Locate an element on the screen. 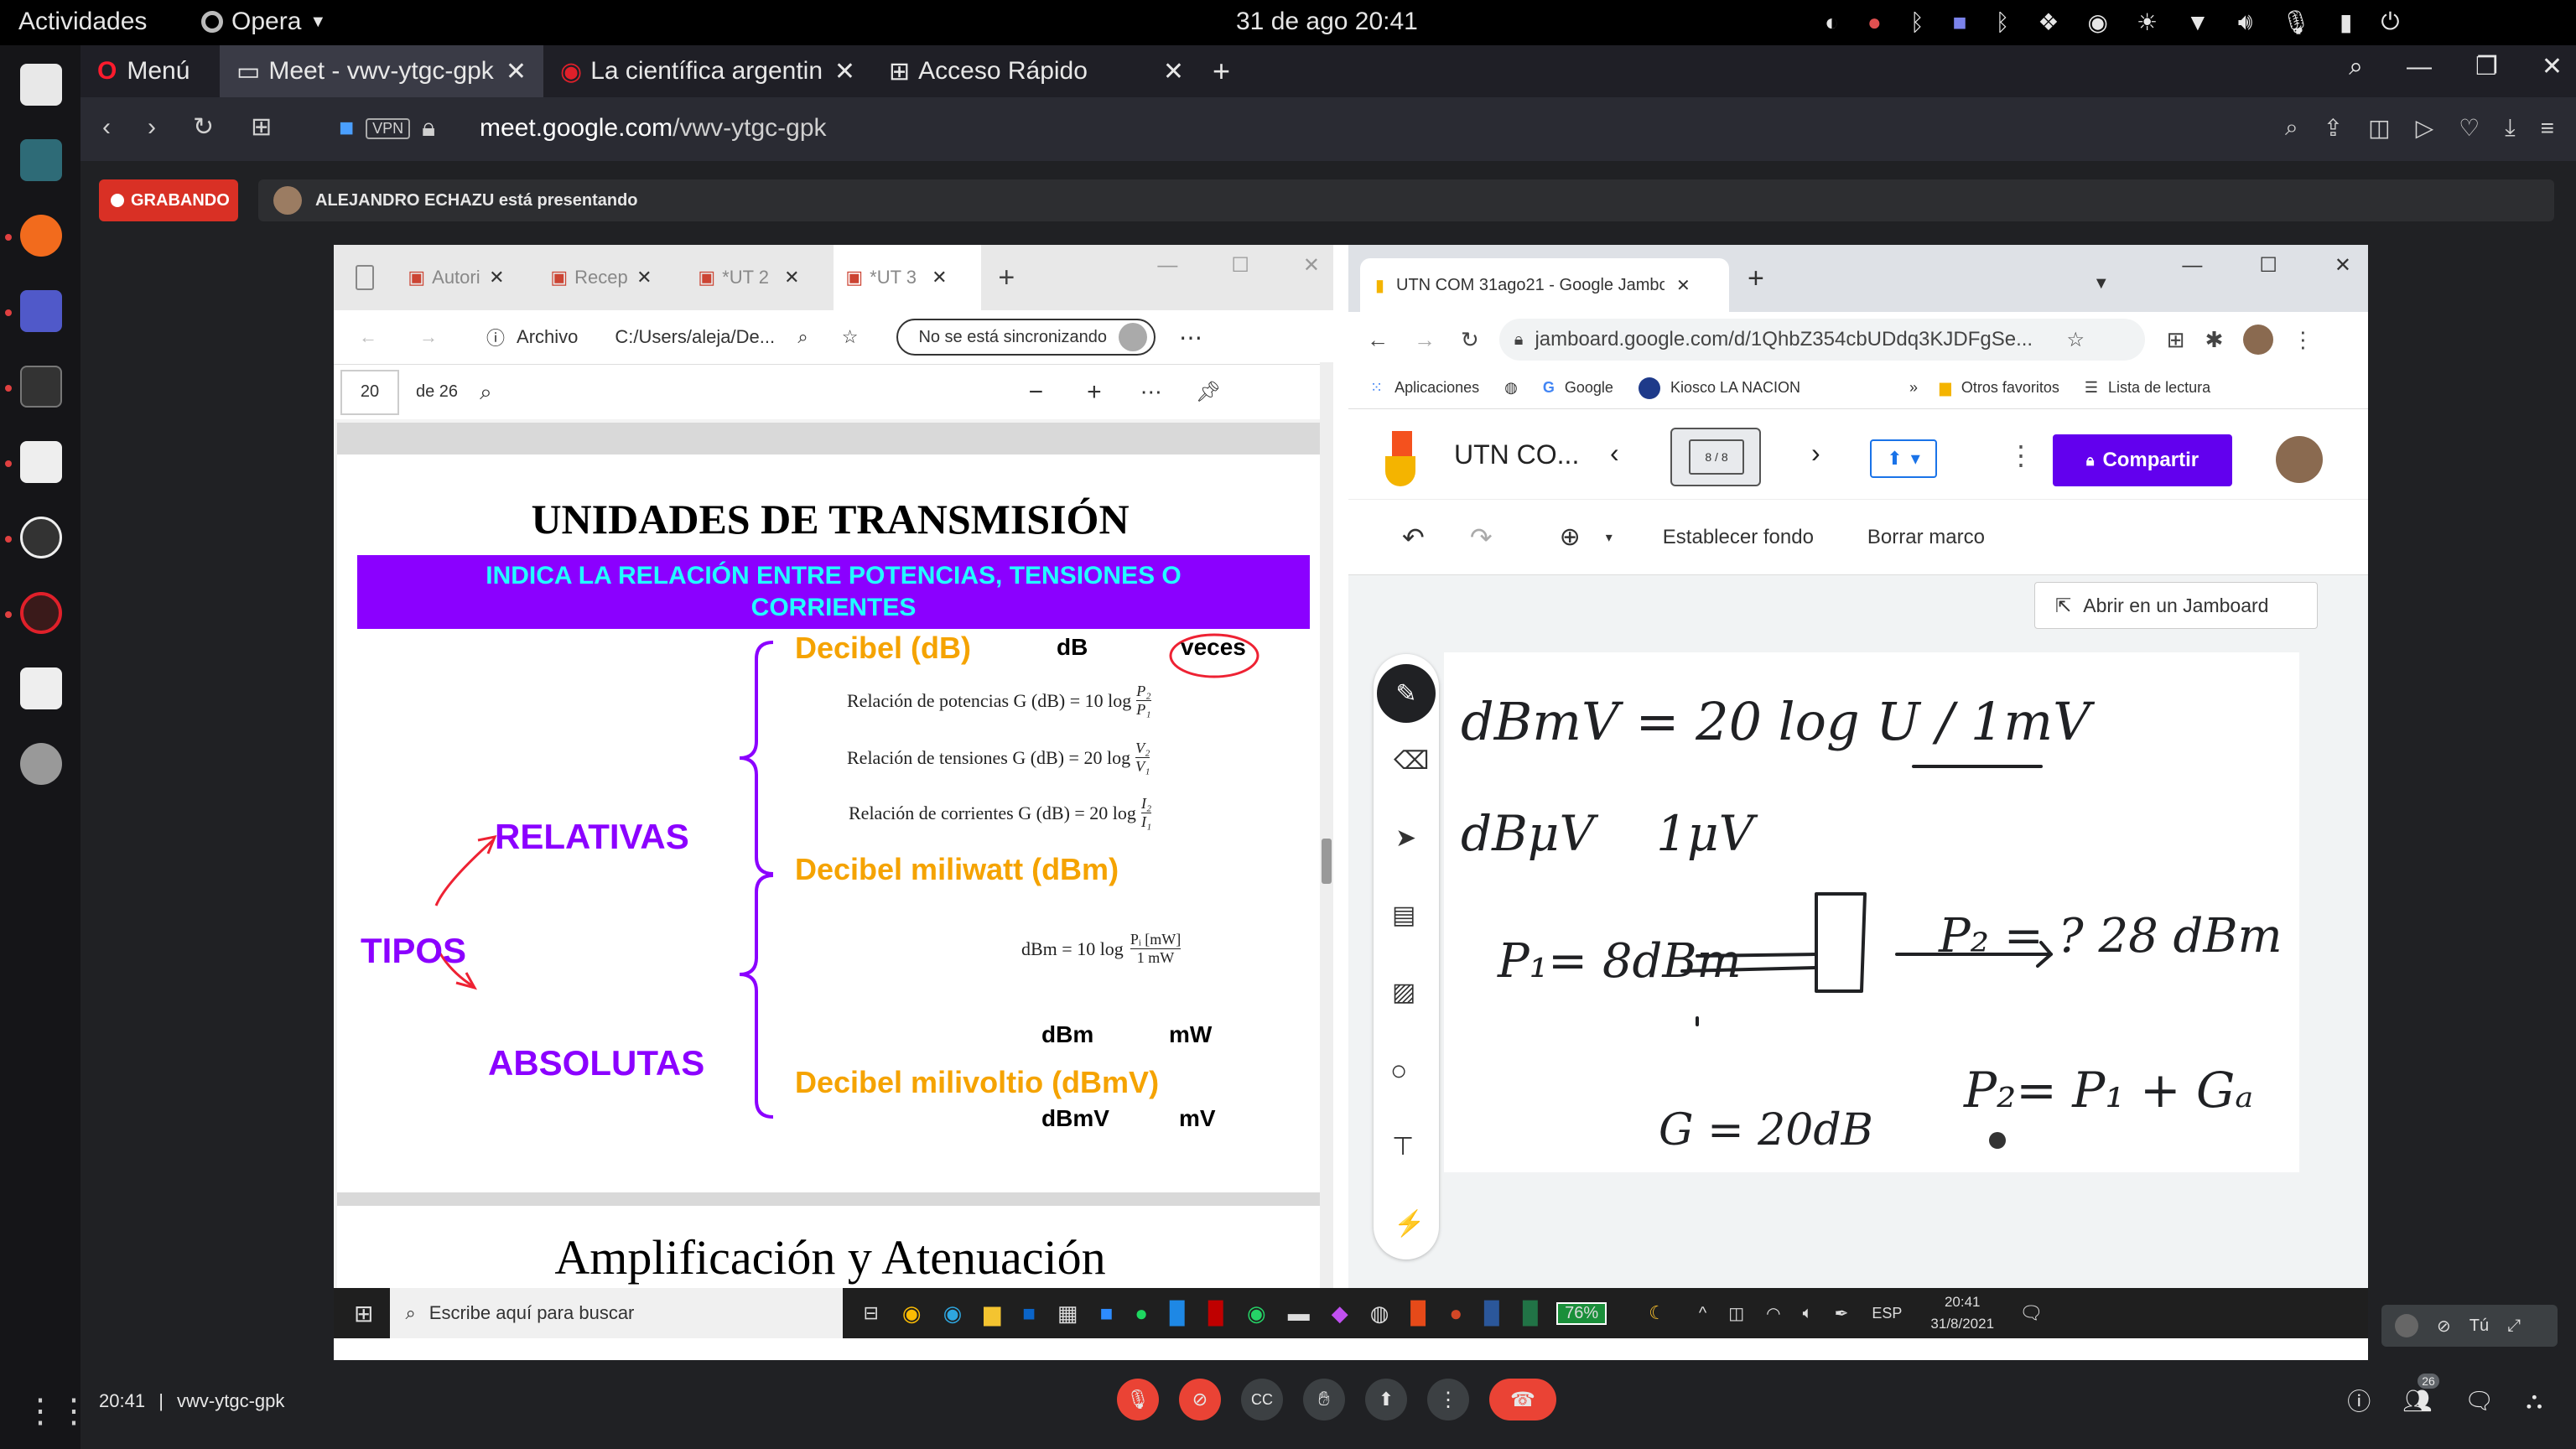  next-frame-icon: › is located at coordinates (1816, 453).